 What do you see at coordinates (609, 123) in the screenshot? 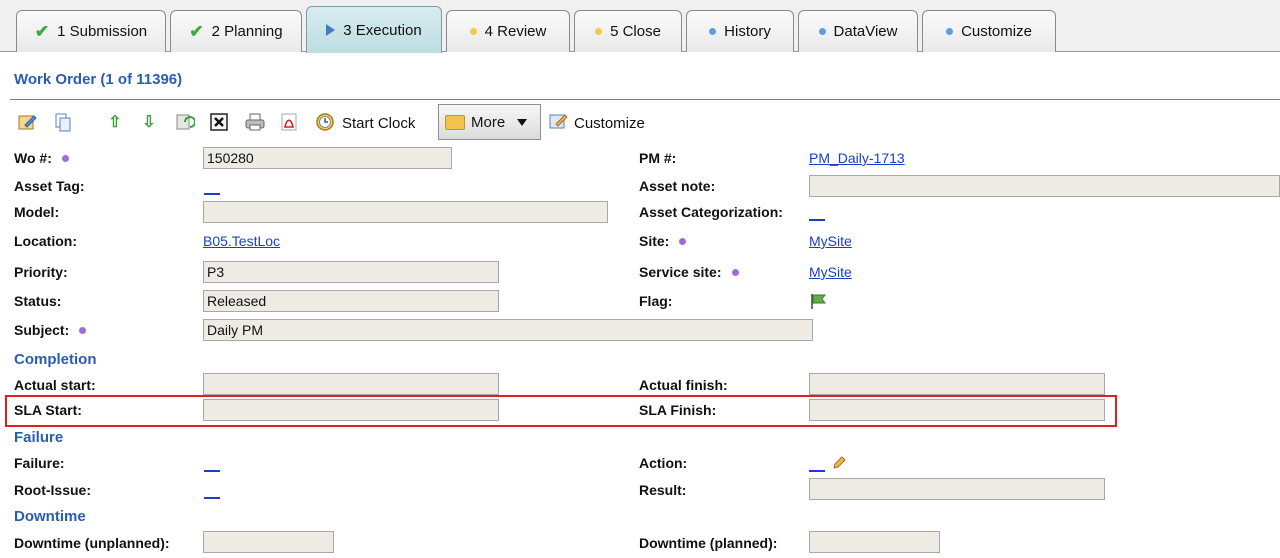
I see `customize-label: Customize` at bounding box center [609, 123].